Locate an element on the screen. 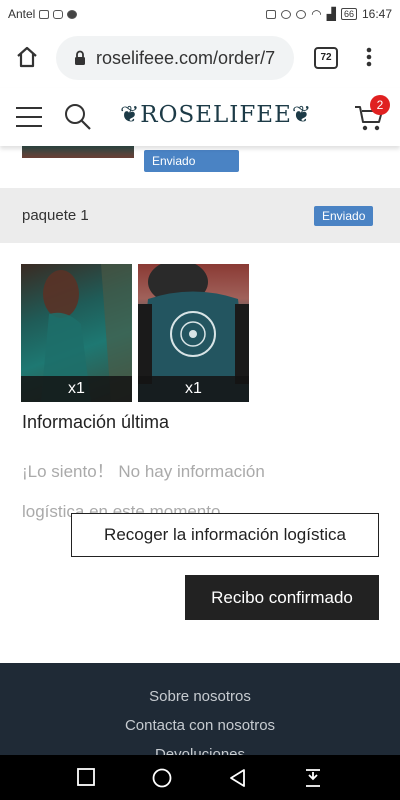  vibrate-icon is located at coordinates (271, 14).